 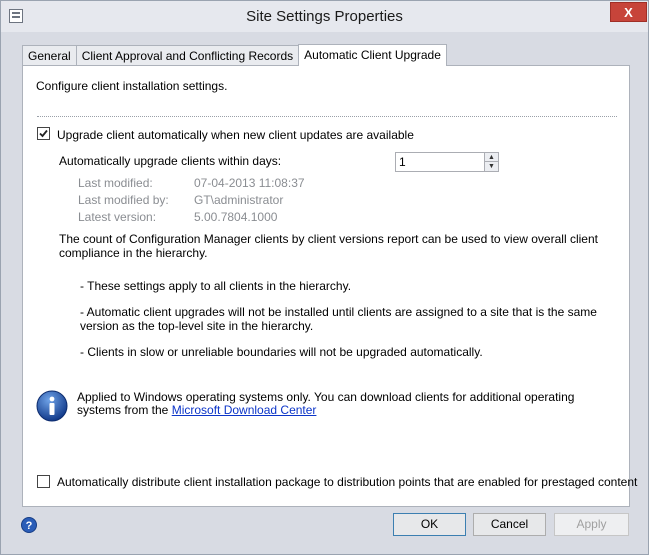 I want to click on last-modified-by-value: GT\administrator, so click(x=239, y=200).